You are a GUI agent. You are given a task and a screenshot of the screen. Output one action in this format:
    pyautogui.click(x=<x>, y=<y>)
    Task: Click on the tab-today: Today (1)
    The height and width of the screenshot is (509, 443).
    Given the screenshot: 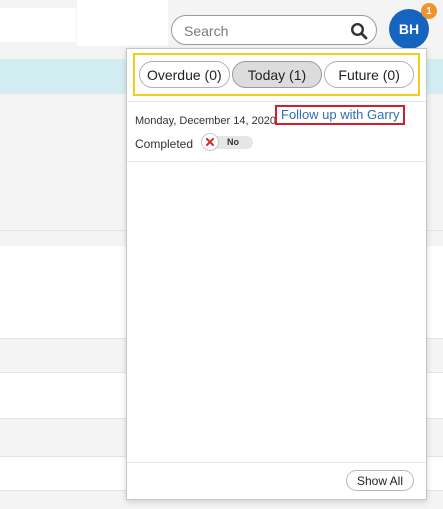 What is the action you would take?
    pyautogui.click(x=277, y=74)
    